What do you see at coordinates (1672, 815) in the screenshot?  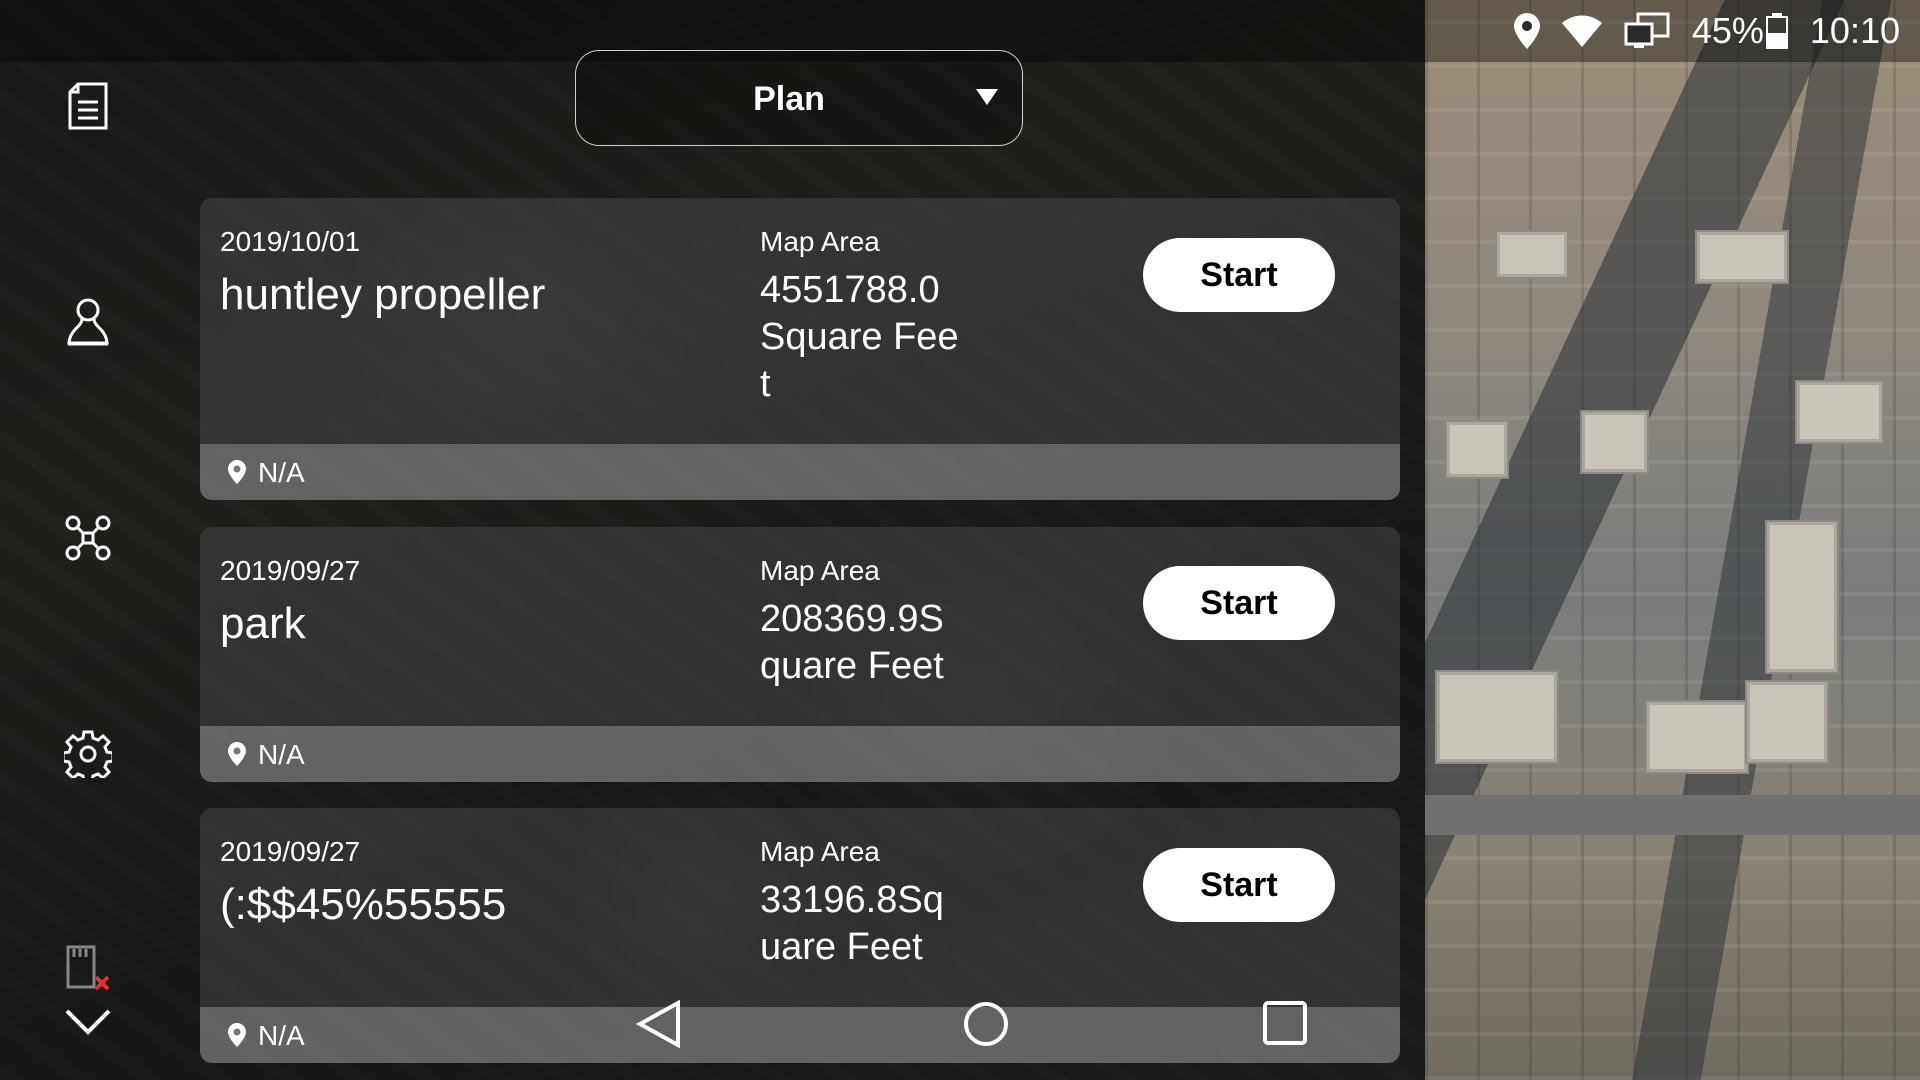 I see `map-road` at bounding box center [1672, 815].